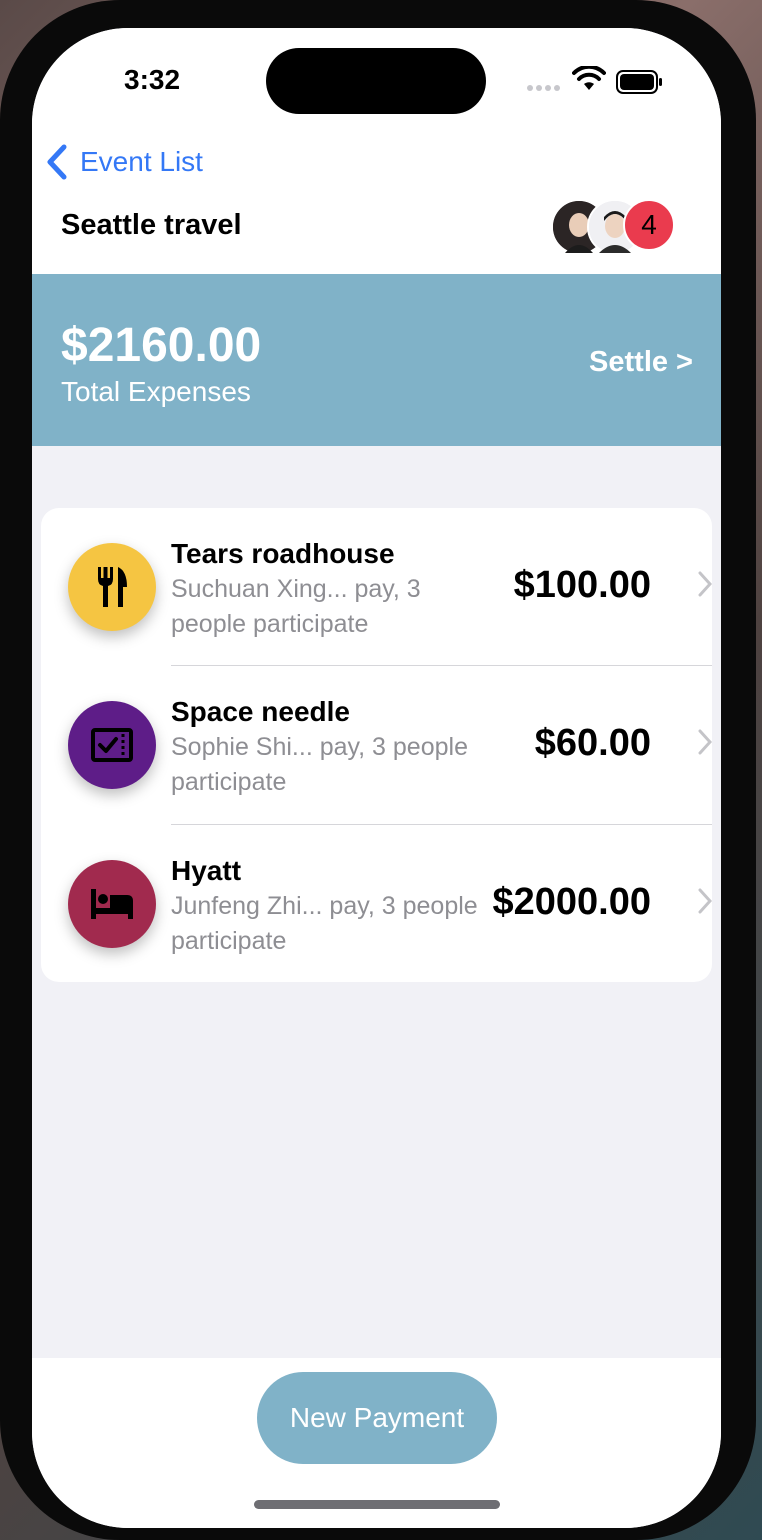 This screenshot has width=762, height=1540. Describe the element at coordinates (141, 161) in the screenshot. I see `back-label: Event List` at that location.